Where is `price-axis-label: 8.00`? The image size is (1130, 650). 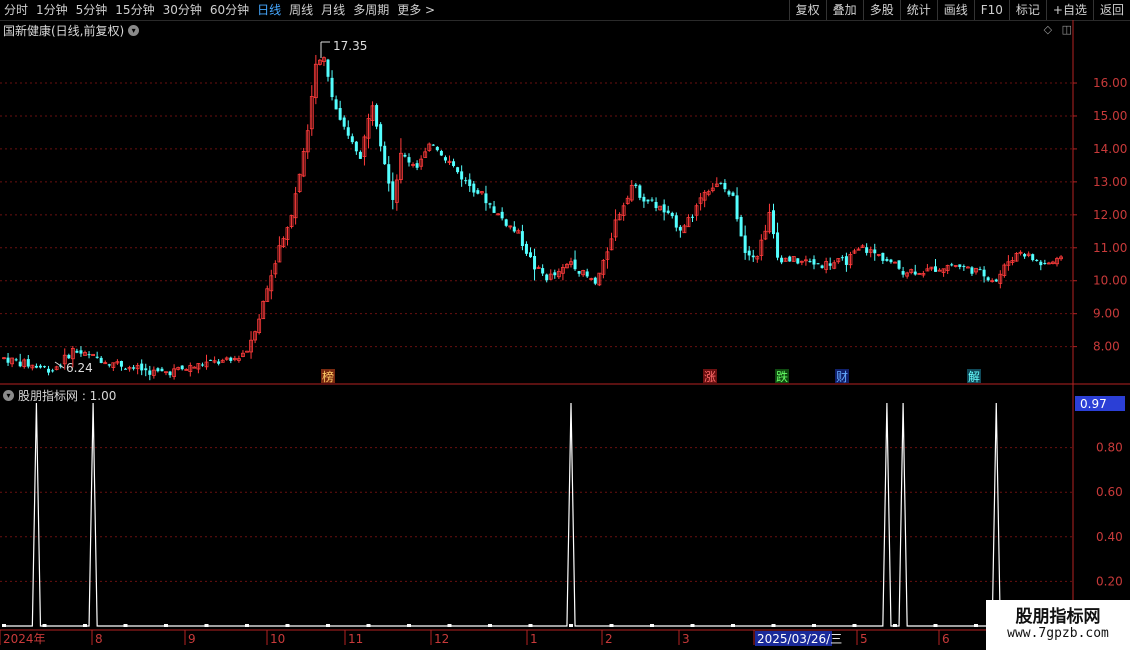 price-axis-label: 8.00 is located at coordinates (1106, 347).